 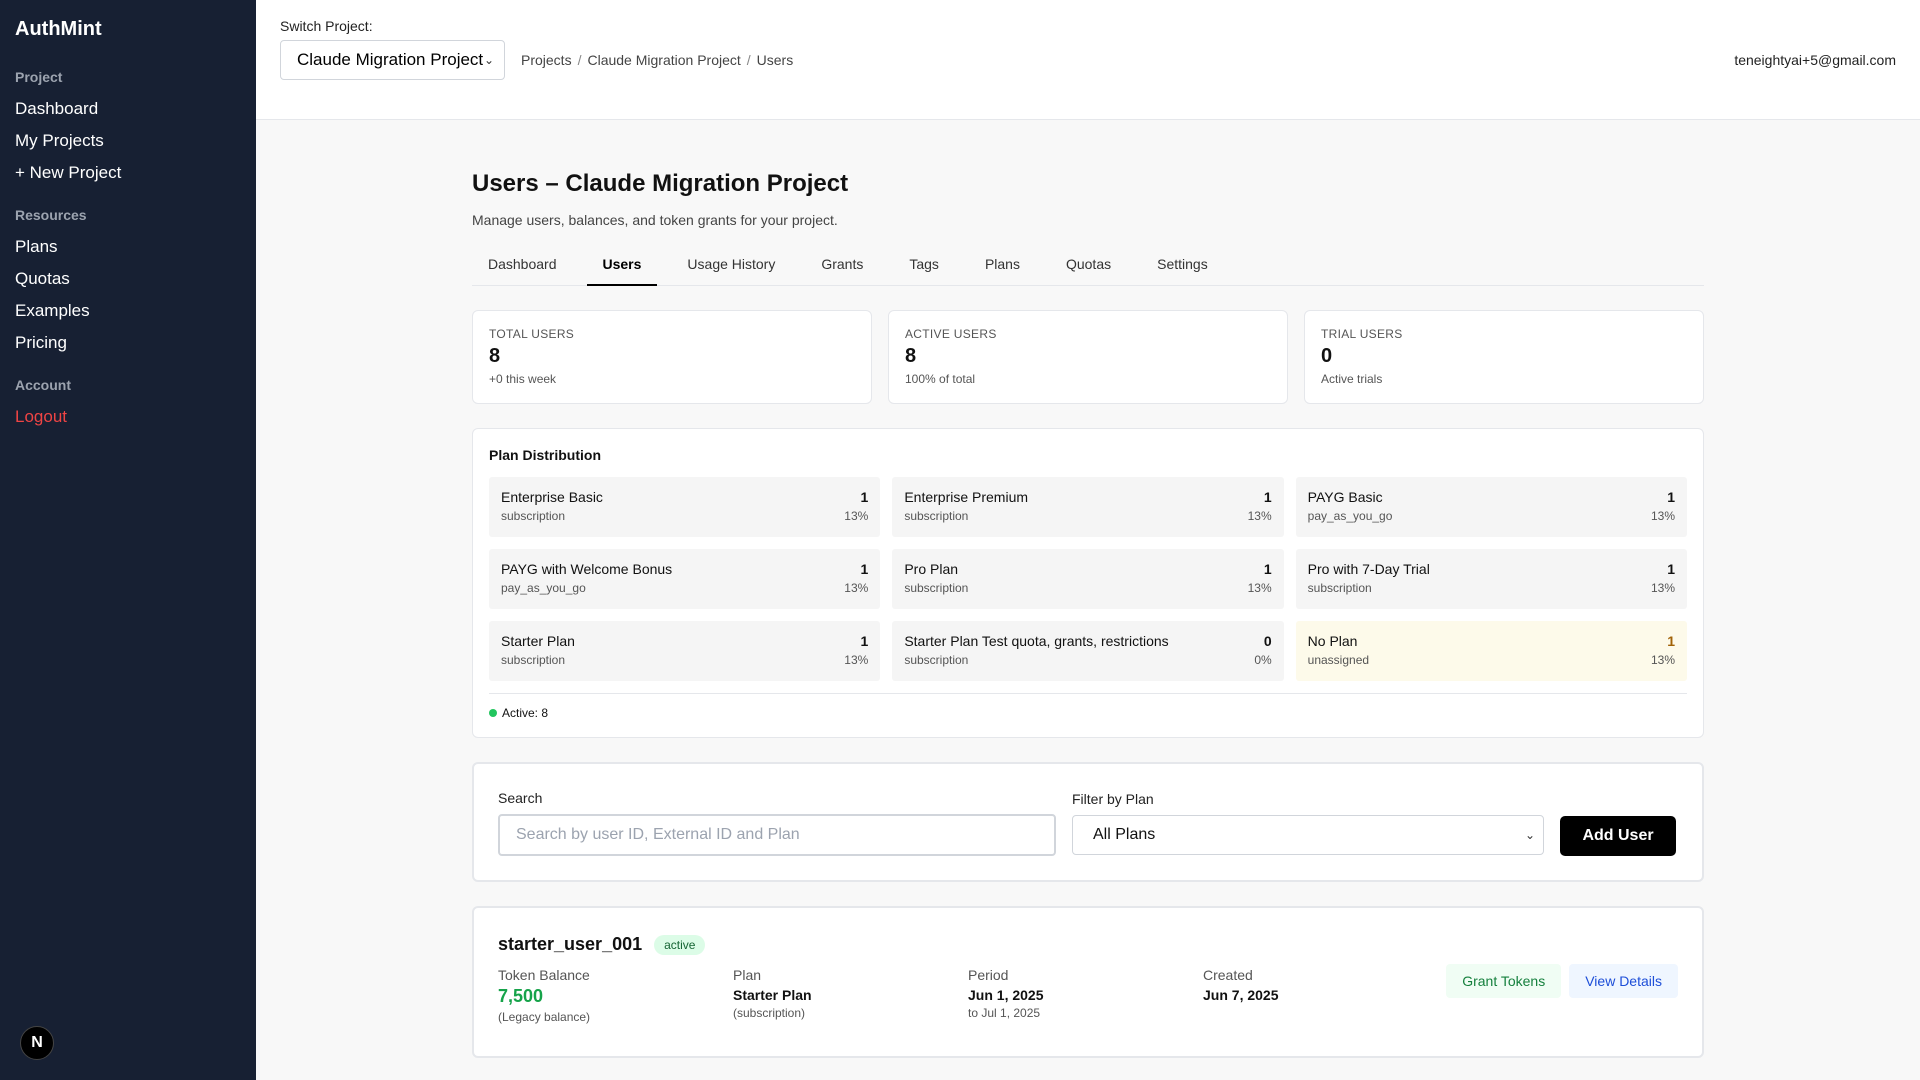 I want to click on stat-label: TOTAL USERS, so click(x=532, y=334).